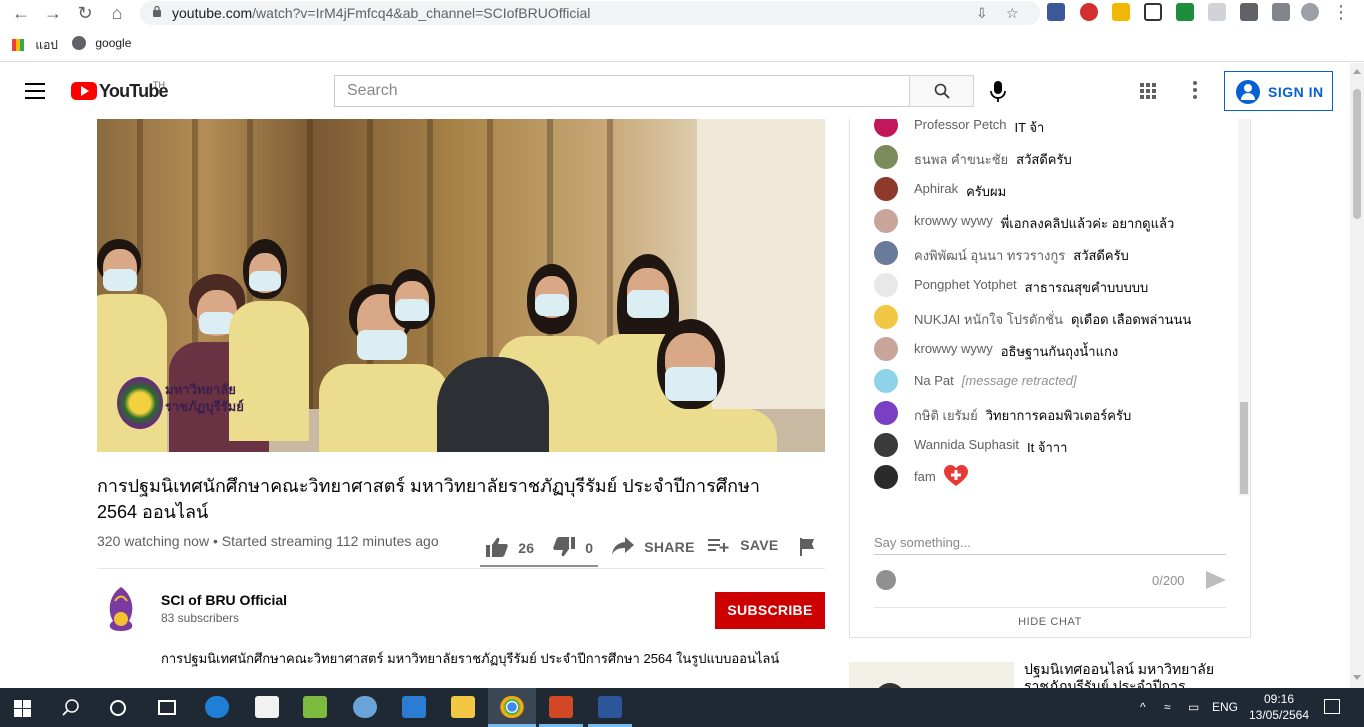  I want to click on tray-chevron-icon: ^, so click(1143, 707).